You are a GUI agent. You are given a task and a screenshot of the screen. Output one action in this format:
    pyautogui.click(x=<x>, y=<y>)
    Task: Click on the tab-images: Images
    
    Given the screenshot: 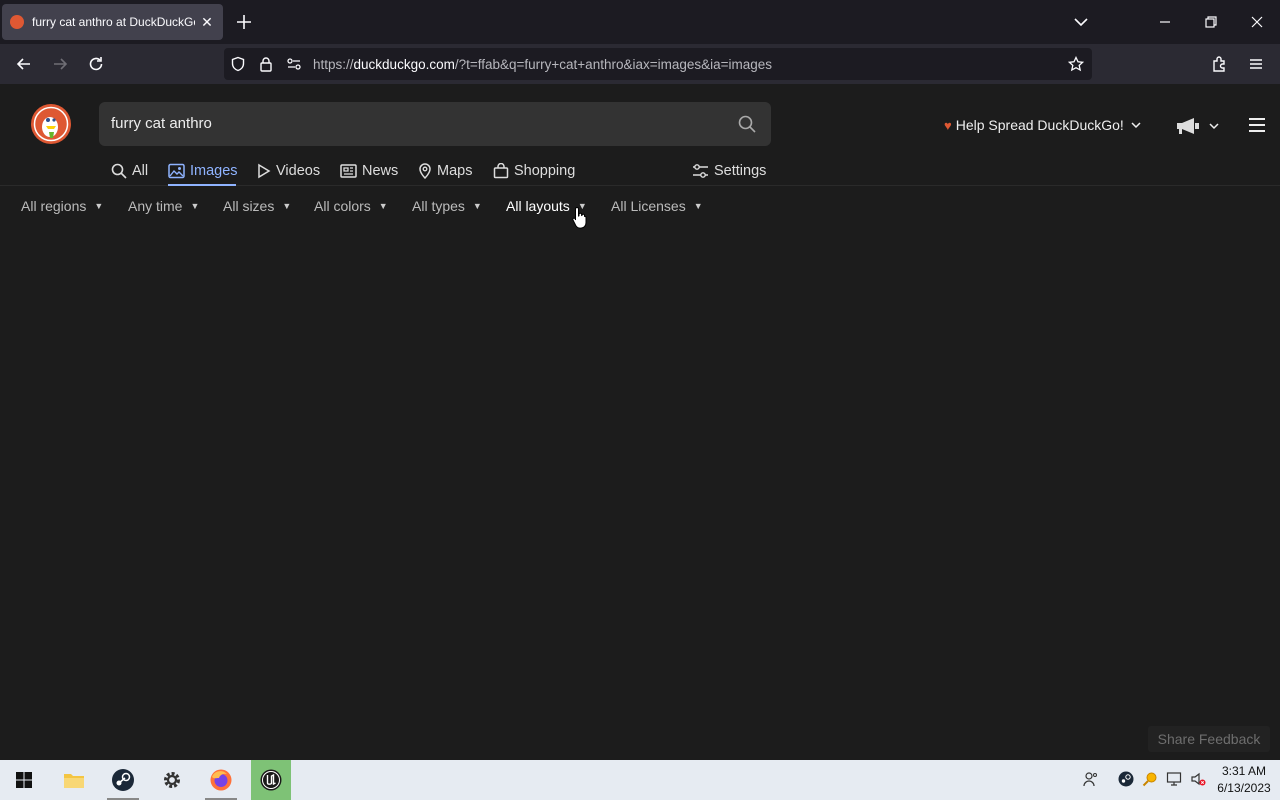 What is the action you would take?
    pyautogui.click(x=203, y=171)
    